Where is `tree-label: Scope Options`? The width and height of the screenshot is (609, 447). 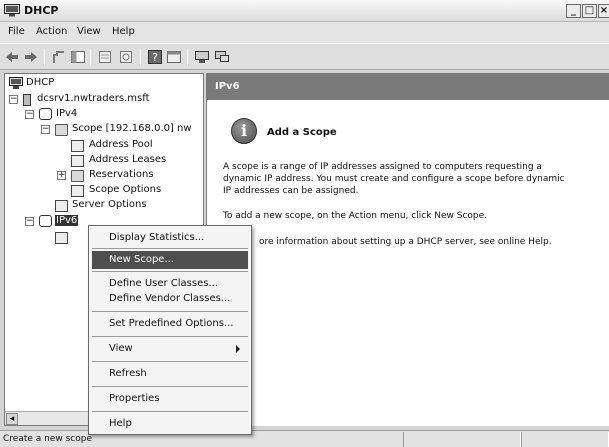 tree-label: Scope Options is located at coordinates (125, 189).